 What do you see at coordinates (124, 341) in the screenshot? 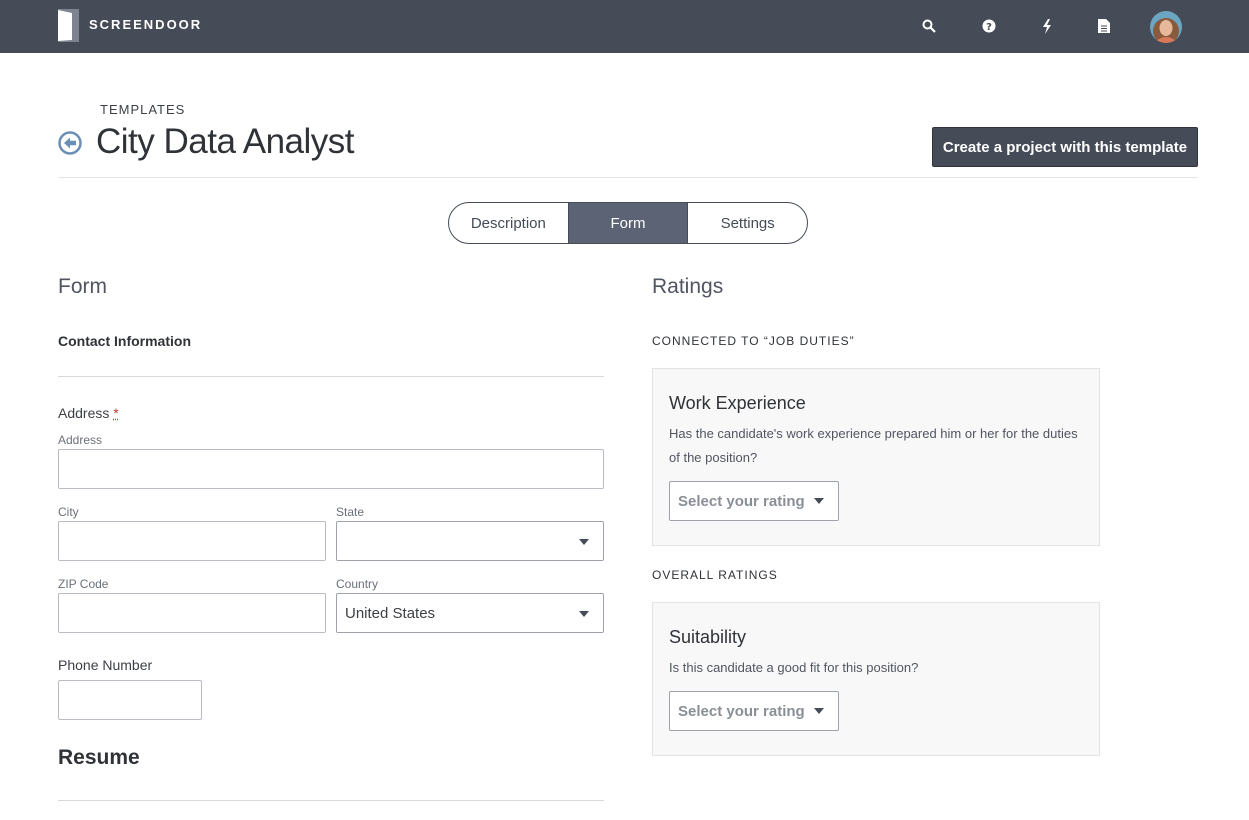
I see `contact-information-heading: Contact Information` at bounding box center [124, 341].